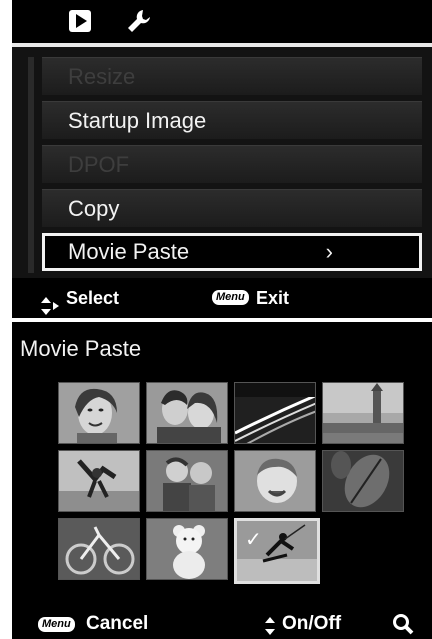  What do you see at coordinates (99, 413) in the screenshot?
I see `thumbnail-woman-portrait` at bounding box center [99, 413].